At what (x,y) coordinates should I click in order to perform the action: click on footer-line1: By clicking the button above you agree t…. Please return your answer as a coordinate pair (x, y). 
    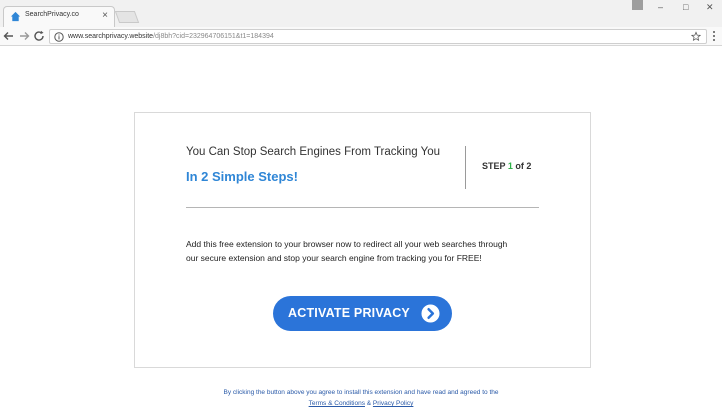
    Looking at the image, I should click on (361, 392).